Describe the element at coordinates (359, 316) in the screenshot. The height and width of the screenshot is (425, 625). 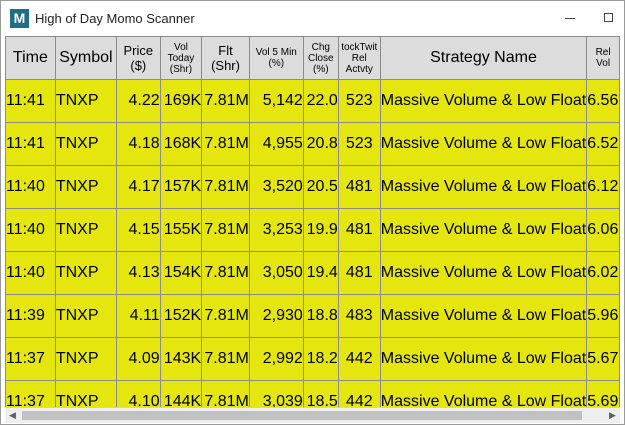
I see `cell-stocktwits: 483` at that location.